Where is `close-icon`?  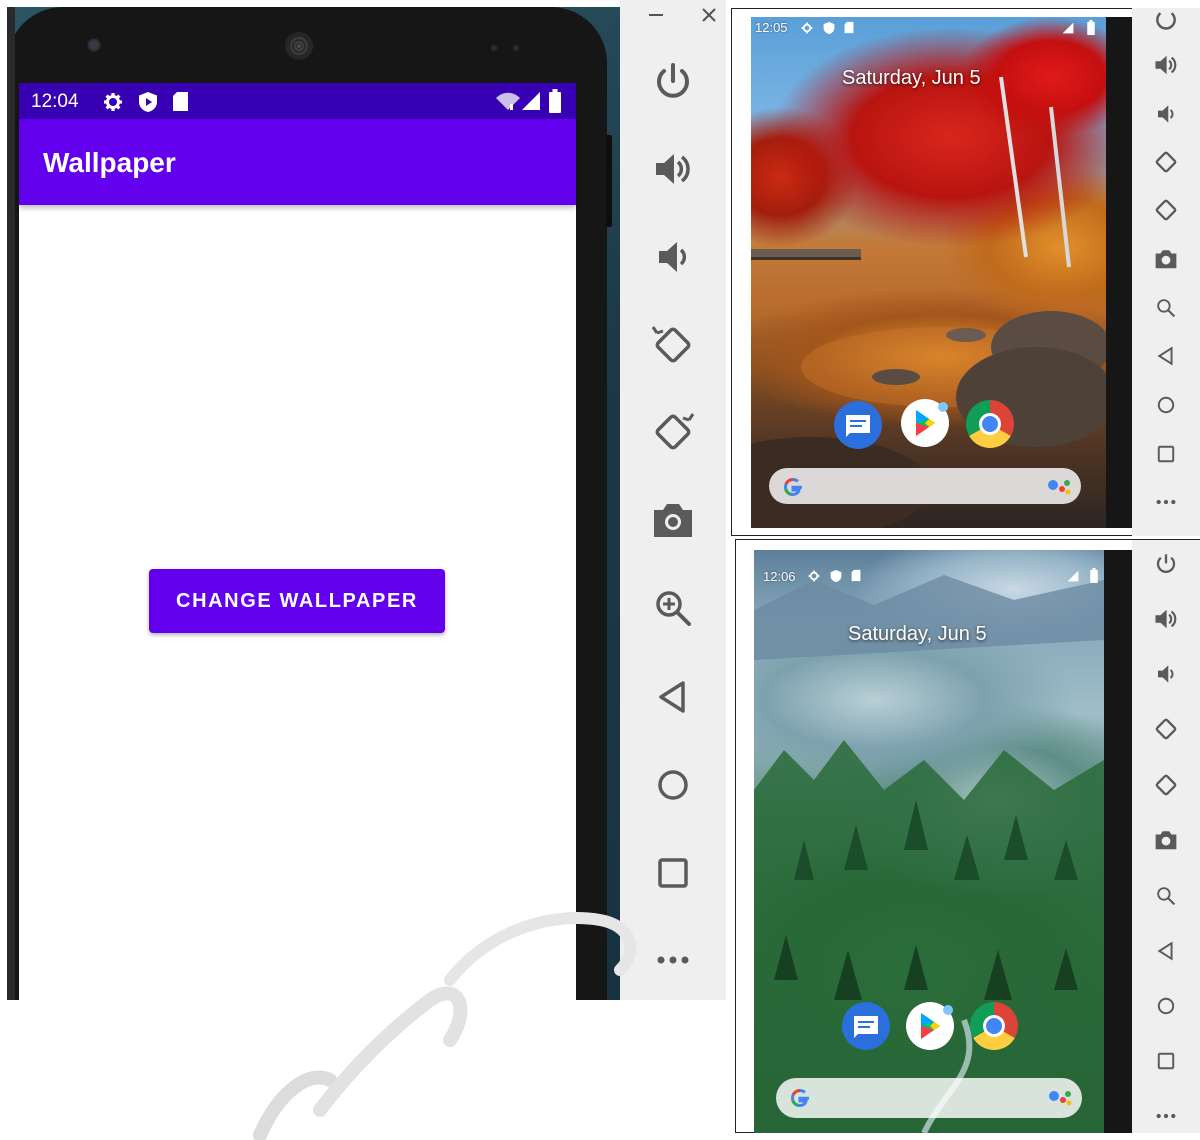
close-icon is located at coordinates (709, 15).